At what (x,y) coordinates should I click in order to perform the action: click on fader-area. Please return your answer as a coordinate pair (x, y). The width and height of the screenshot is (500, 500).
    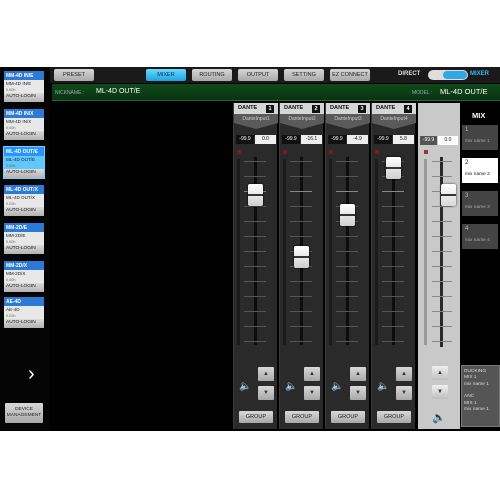
    Looking at the image, I should click on (256, 249).